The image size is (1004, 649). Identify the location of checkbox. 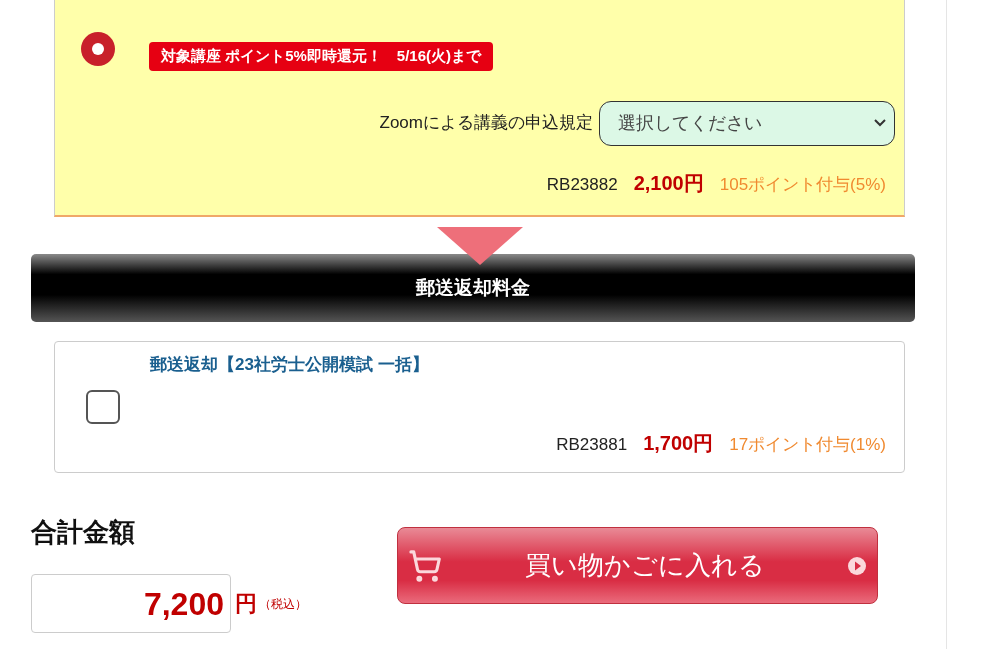
(102, 407).